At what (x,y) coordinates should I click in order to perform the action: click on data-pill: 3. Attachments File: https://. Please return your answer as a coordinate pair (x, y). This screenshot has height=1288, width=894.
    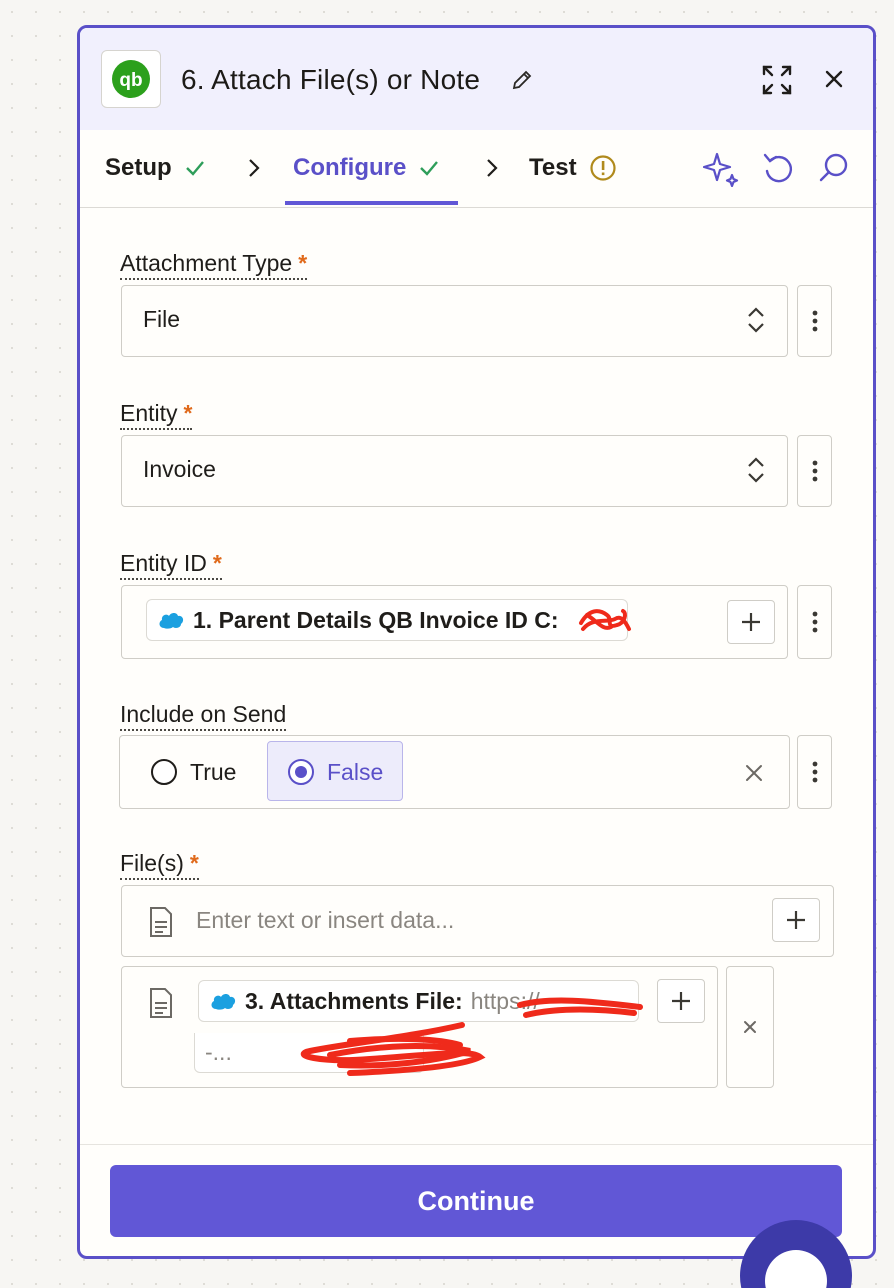
    Looking at the image, I should click on (418, 1001).